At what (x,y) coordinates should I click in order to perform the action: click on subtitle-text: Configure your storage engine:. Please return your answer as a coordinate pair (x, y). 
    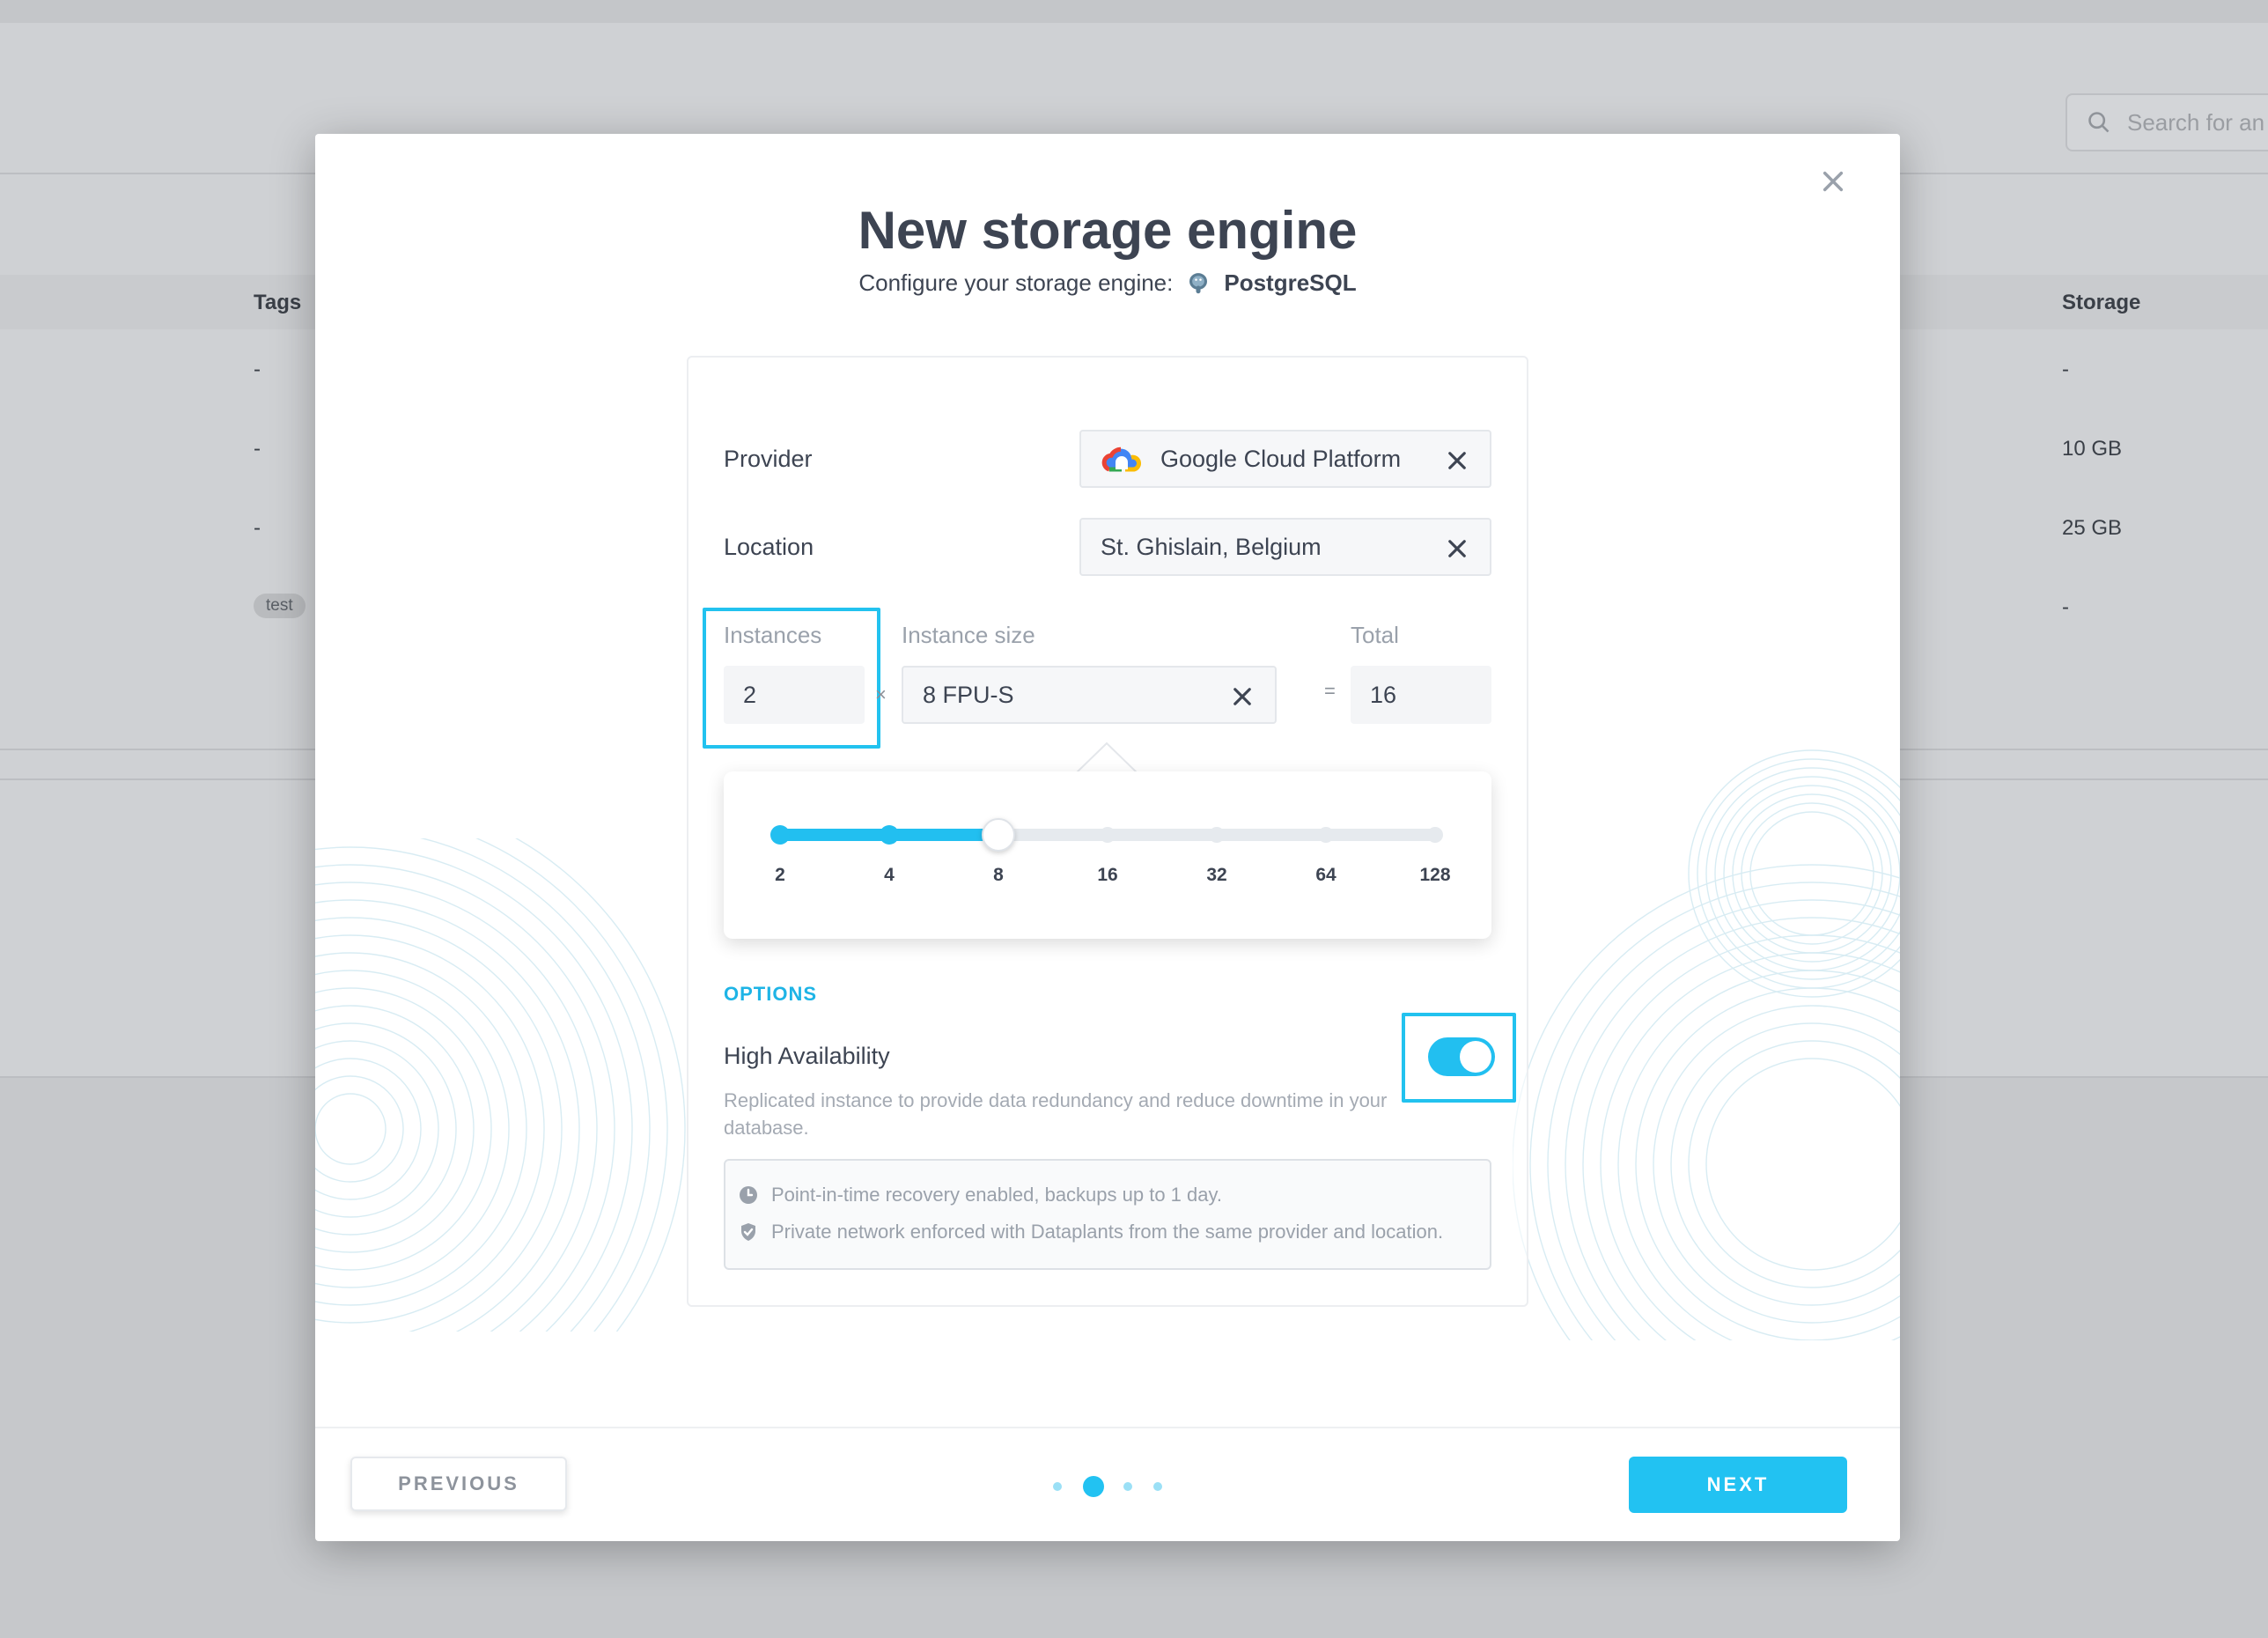
    Looking at the image, I should click on (1016, 282).